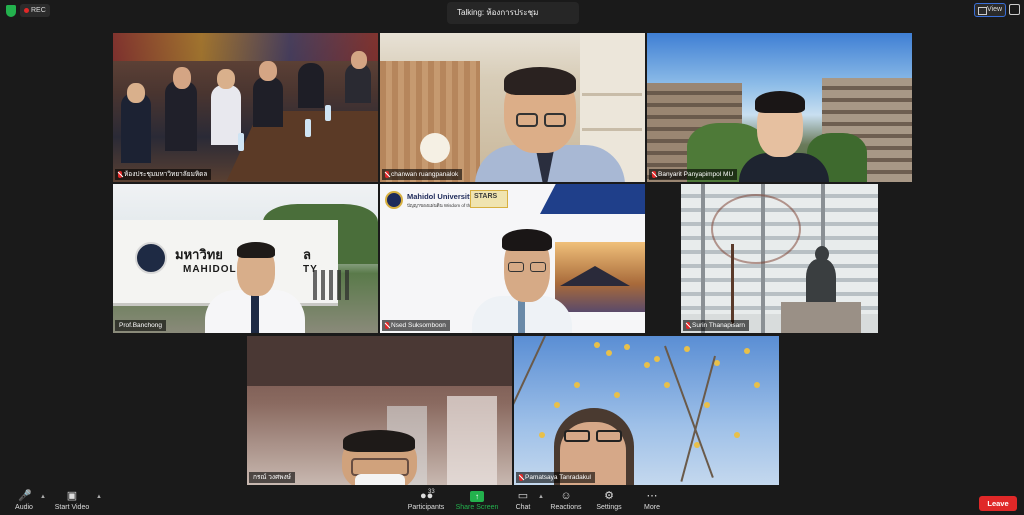 This screenshot has height=515, width=1024. Describe the element at coordinates (38, 10) in the screenshot. I see `rec-label: REC` at that location.